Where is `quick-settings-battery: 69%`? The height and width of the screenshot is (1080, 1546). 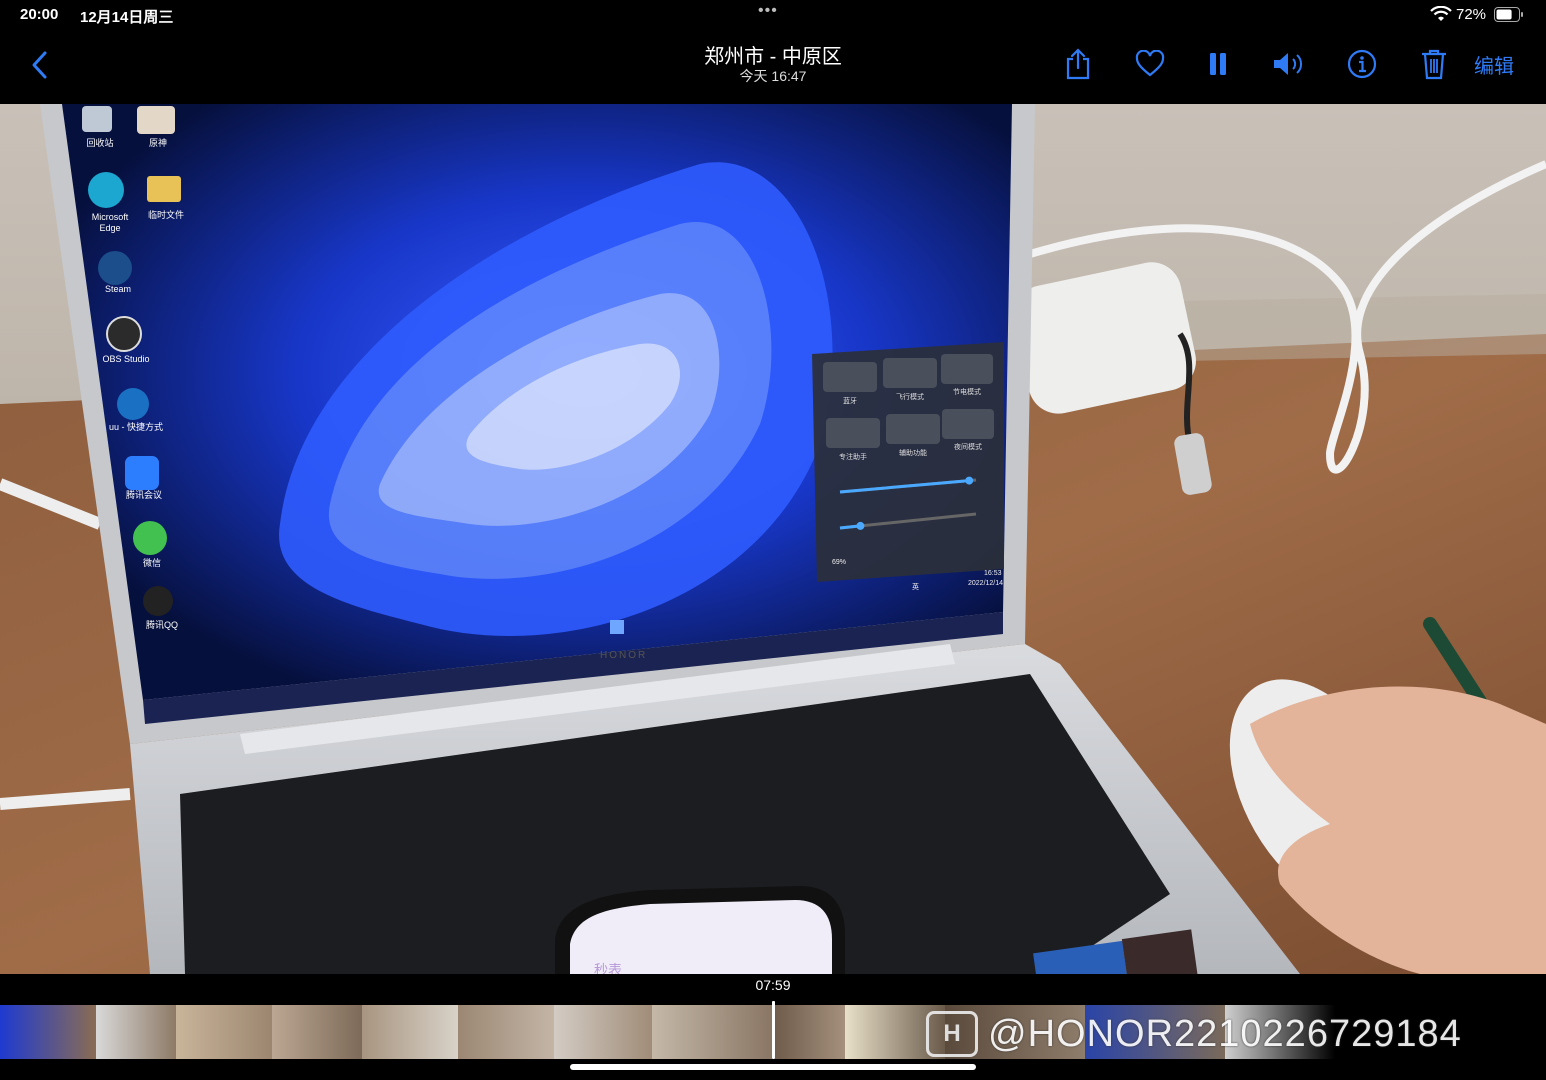 quick-settings-battery: 69% is located at coordinates (839, 562).